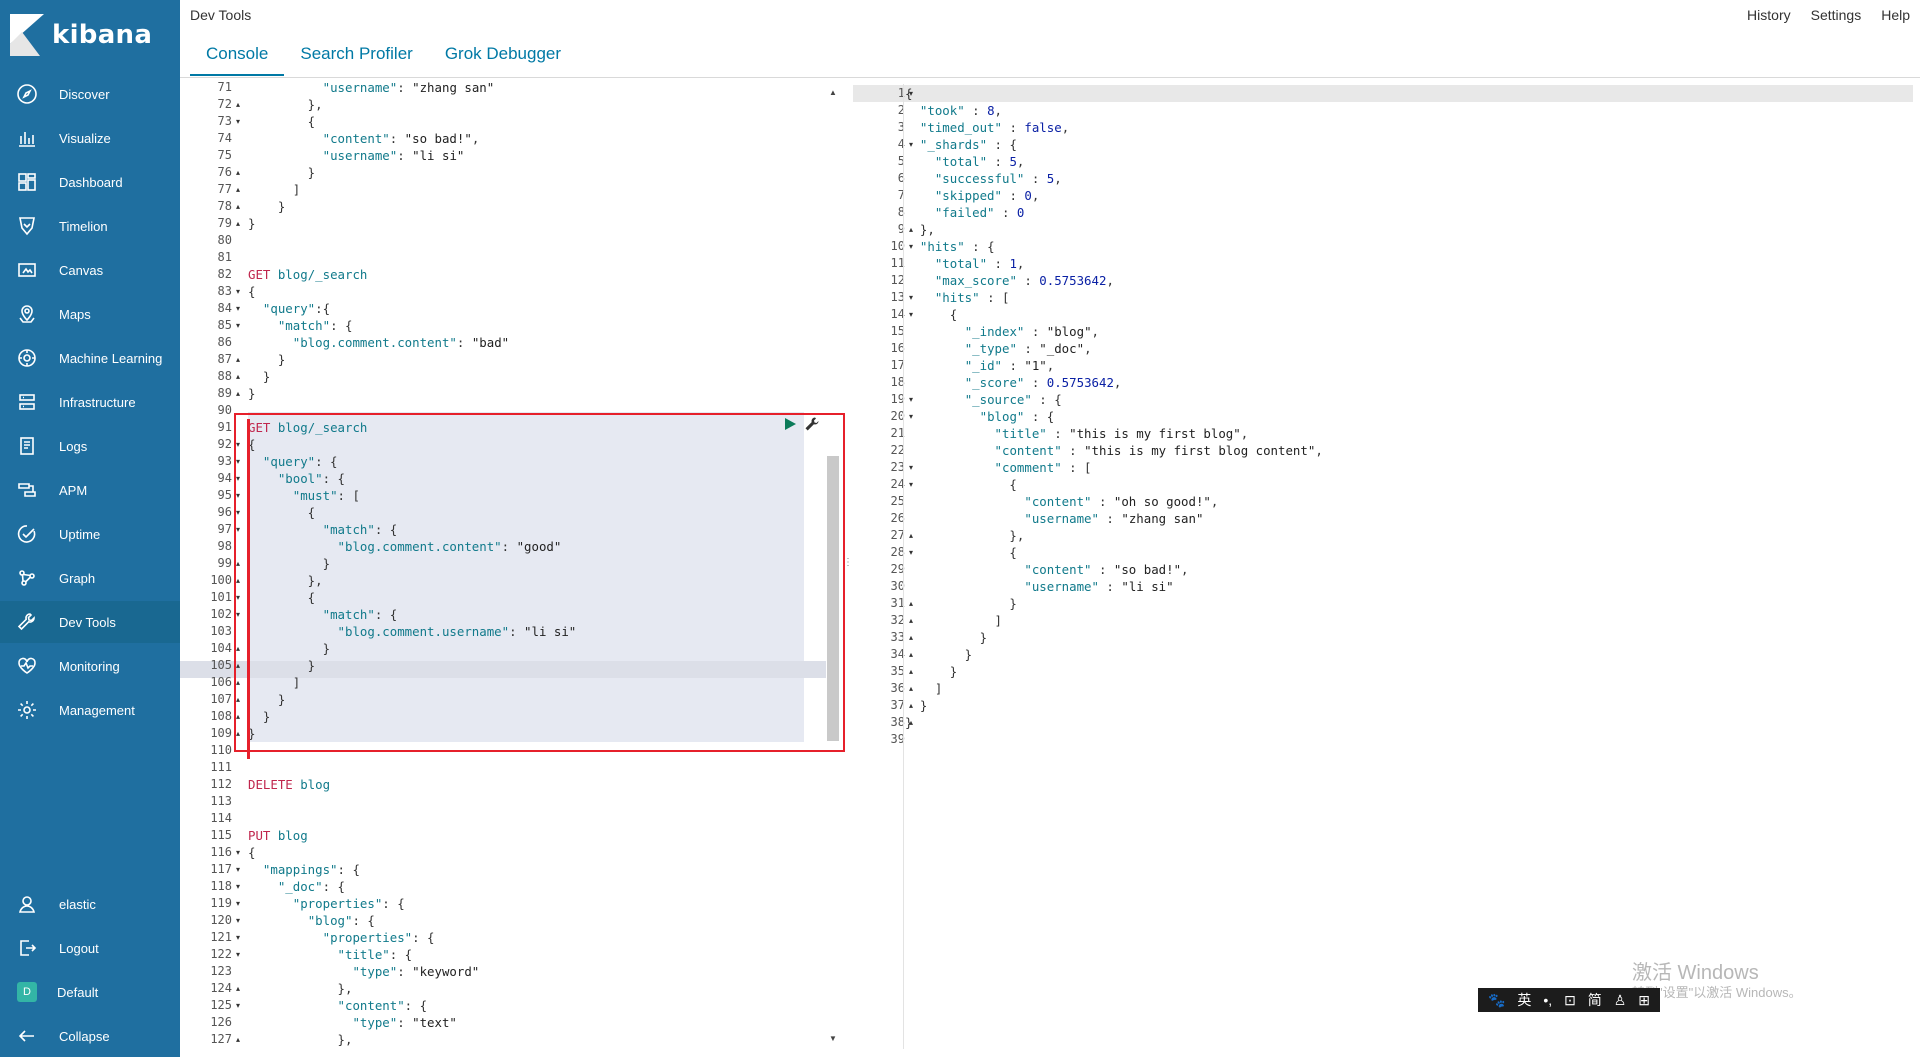  What do you see at coordinates (833, 598) in the screenshot?
I see `scrollbar-thumb` at bounding box center [833, 598].